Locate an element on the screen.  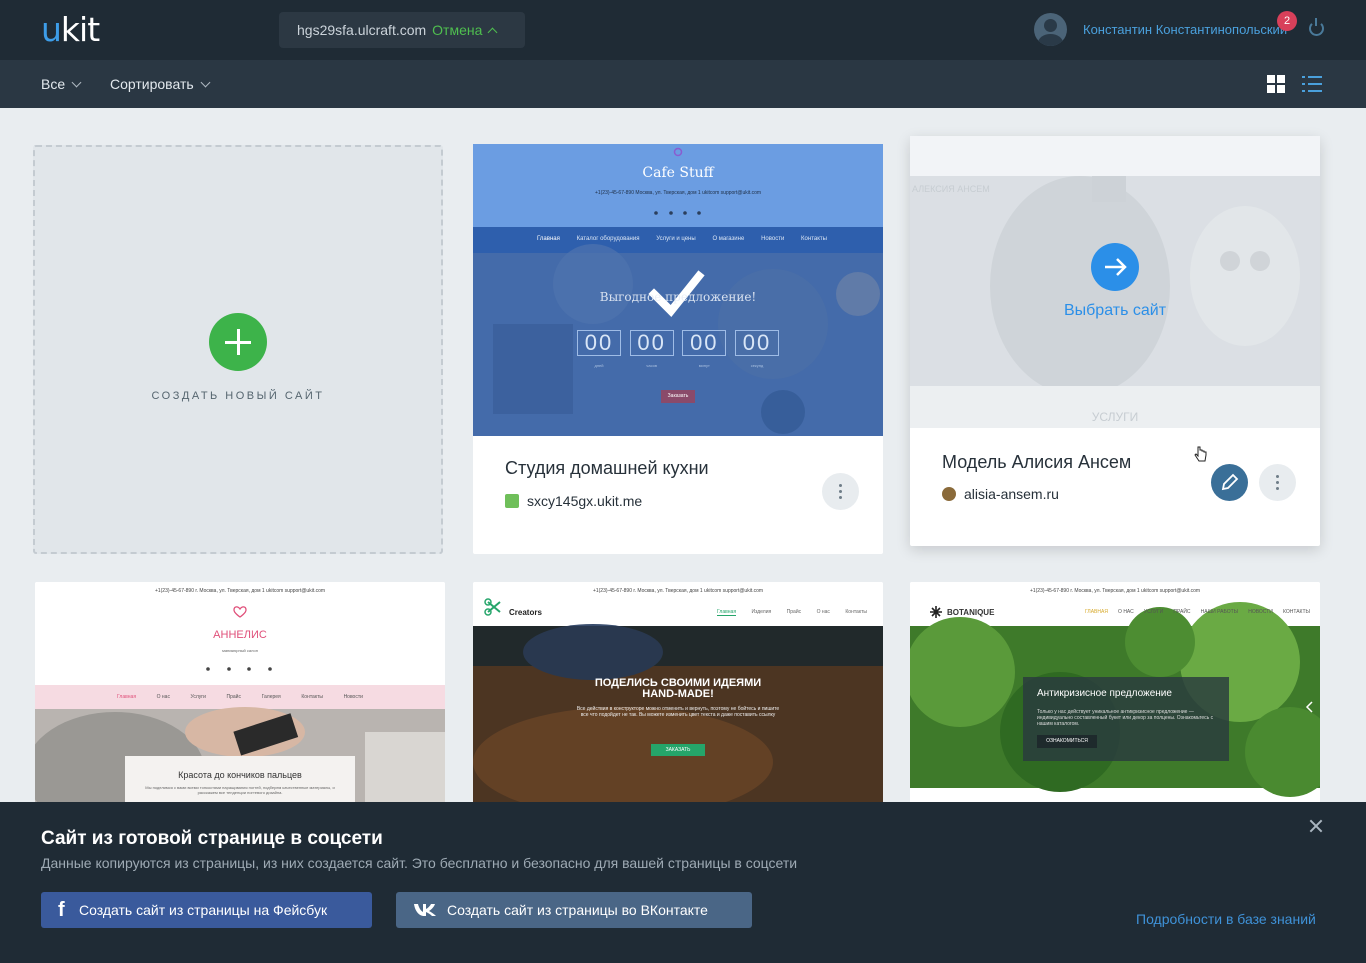
create-site-card: СОЗДАТЬ НОВЫЙ САЙТ is located at coordinates (238, 349).